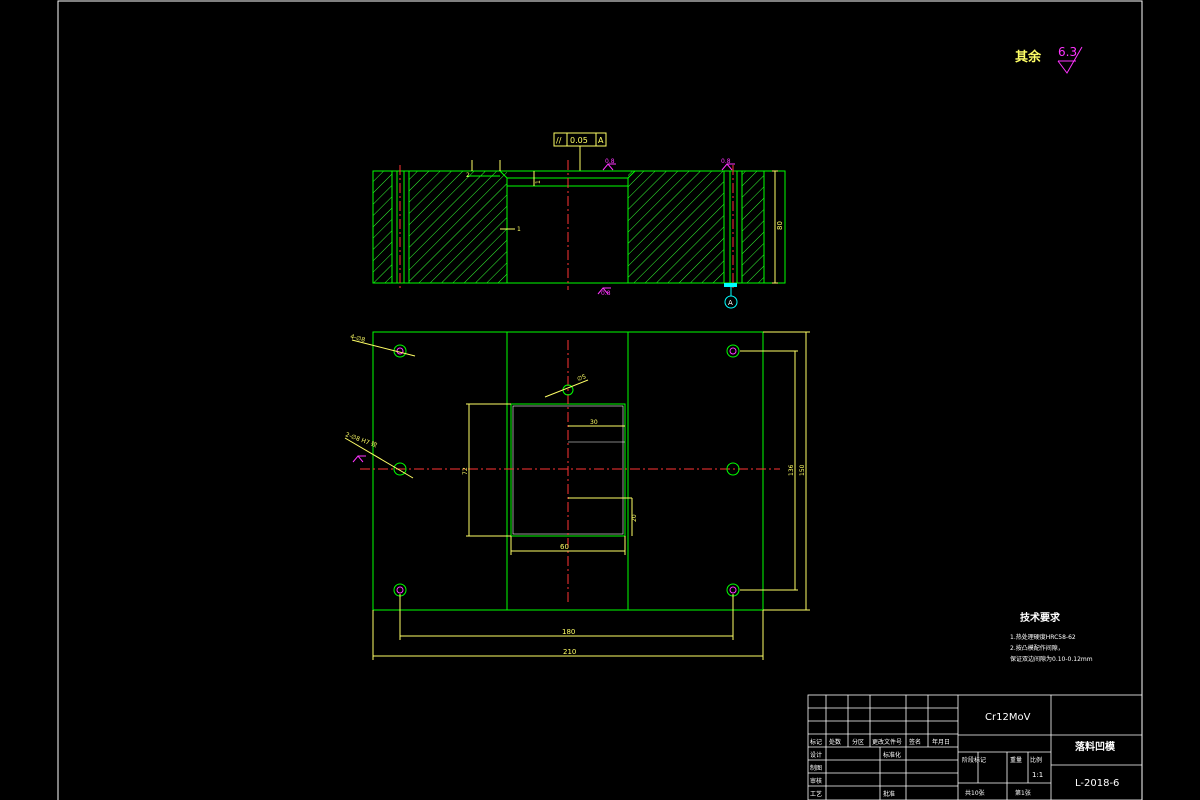  What do you see at coordinates (559, 140) in the screenshot?
I see `tolerance-symbol: //` at bounding box center [559, 140].